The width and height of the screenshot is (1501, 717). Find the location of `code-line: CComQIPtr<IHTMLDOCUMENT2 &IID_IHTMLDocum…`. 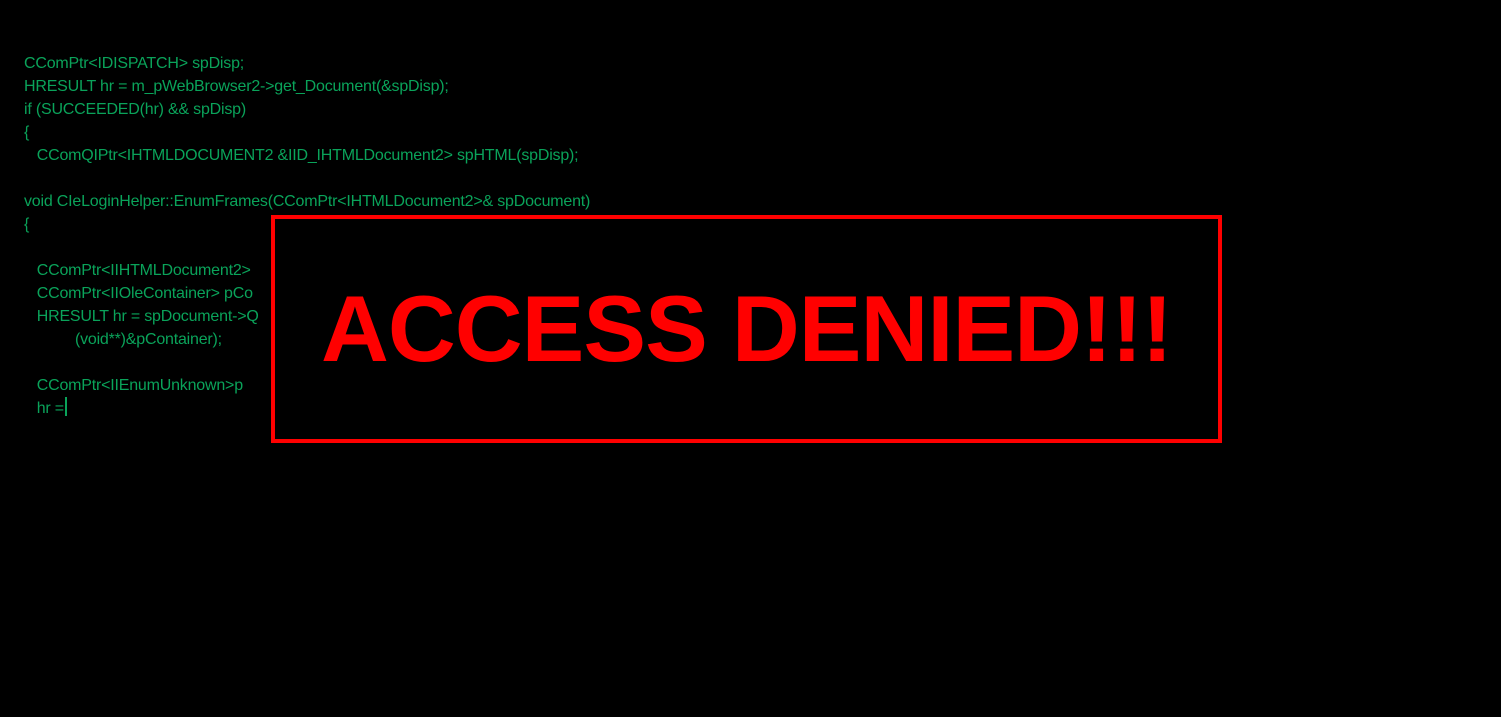

code-line: CComQIPtr<IHTMLDOCUMENT2 &IID_IHTMLDocum… is located at coordinates (307, 155).